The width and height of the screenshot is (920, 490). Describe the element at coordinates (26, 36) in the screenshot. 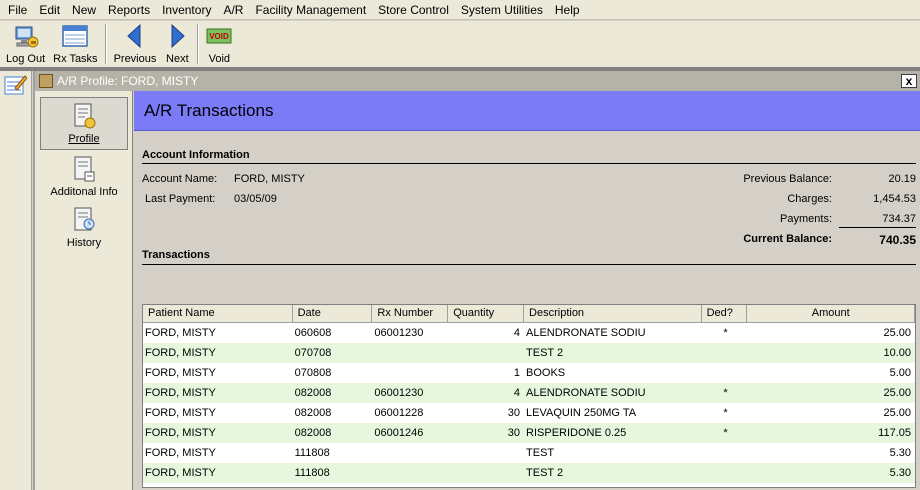

I see `logout-icon` at that location.